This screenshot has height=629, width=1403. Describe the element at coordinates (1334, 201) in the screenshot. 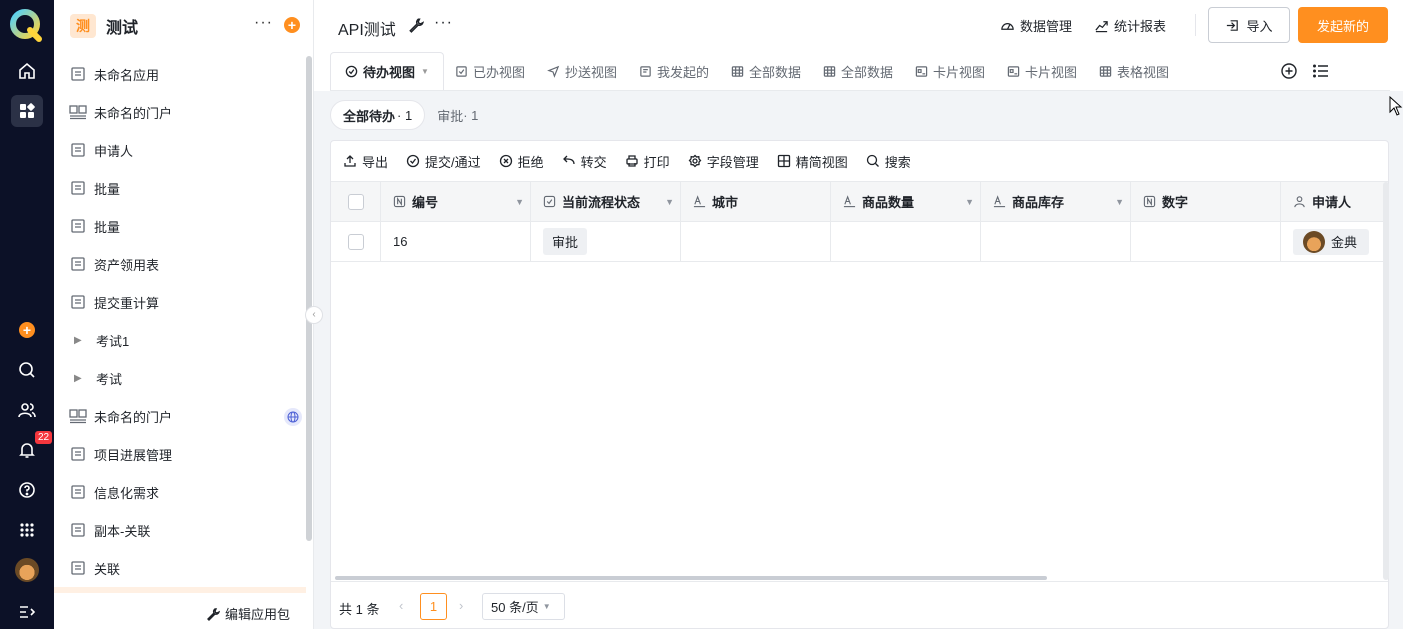

I see `column-header: 申请人` at that location.